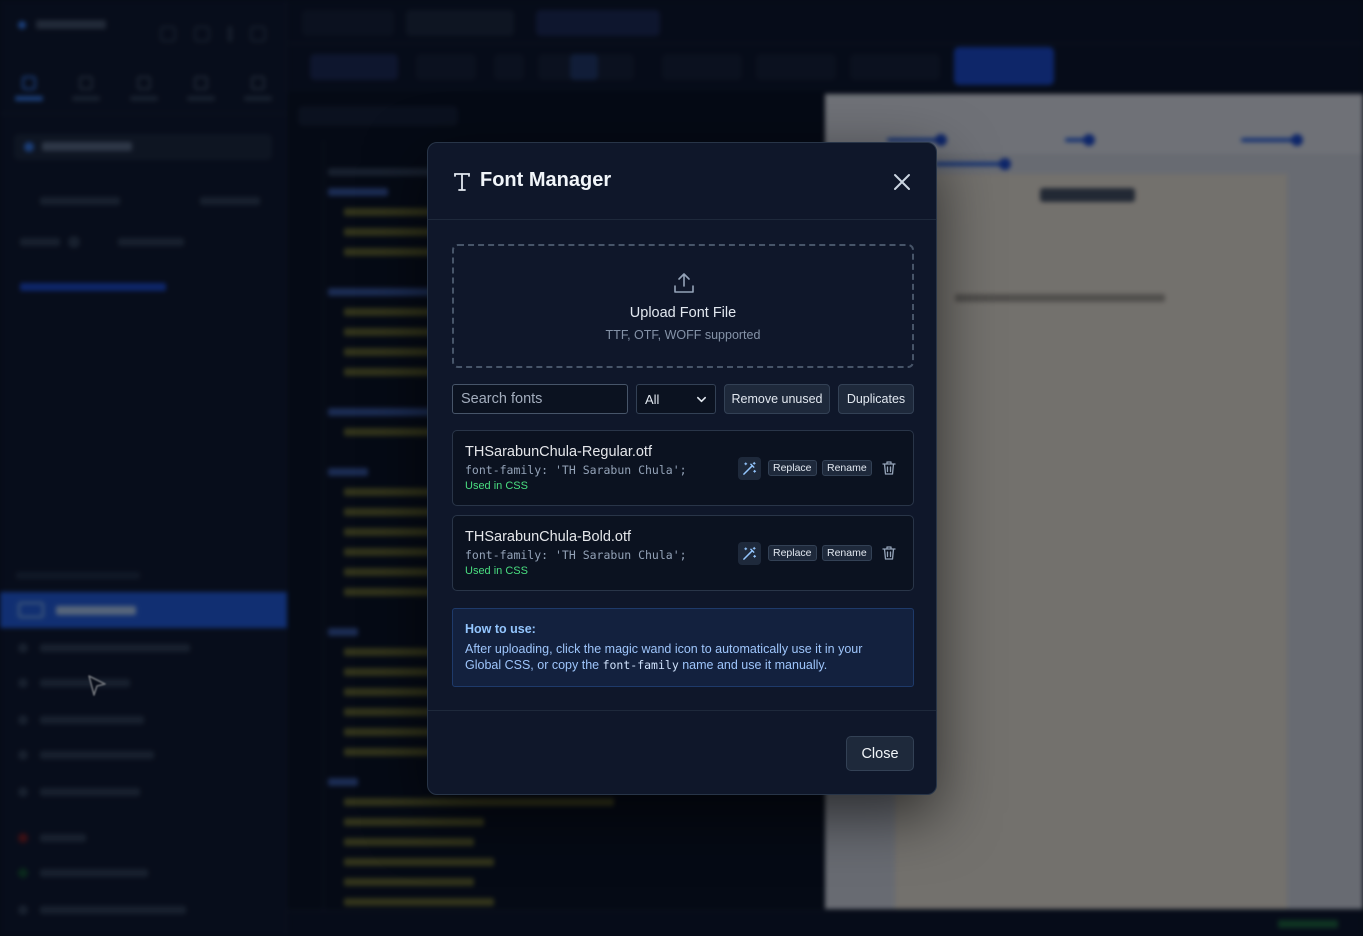 This screenshot has height=936, width=1363. Describe the element at coordinates (540, 399) in the screenshot. I see `font-search-input` at that location.